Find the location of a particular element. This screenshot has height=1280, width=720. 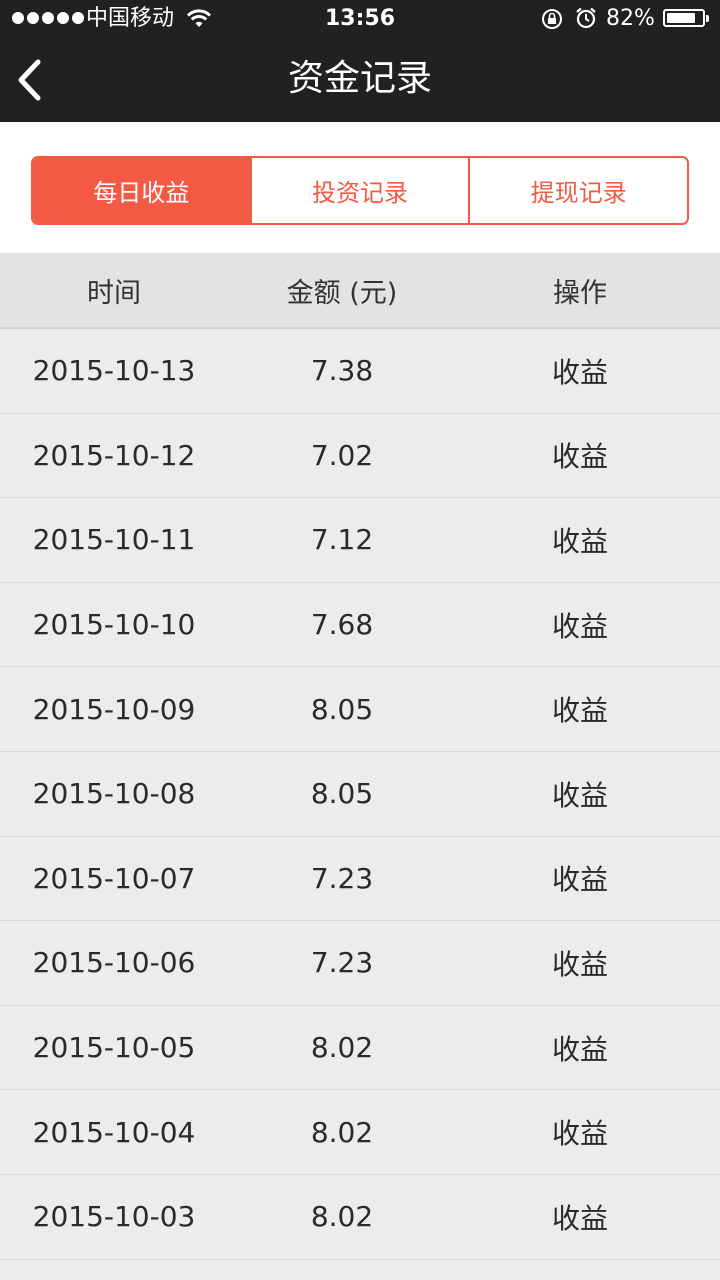

battery-icon is located at coordinates (686, 18).